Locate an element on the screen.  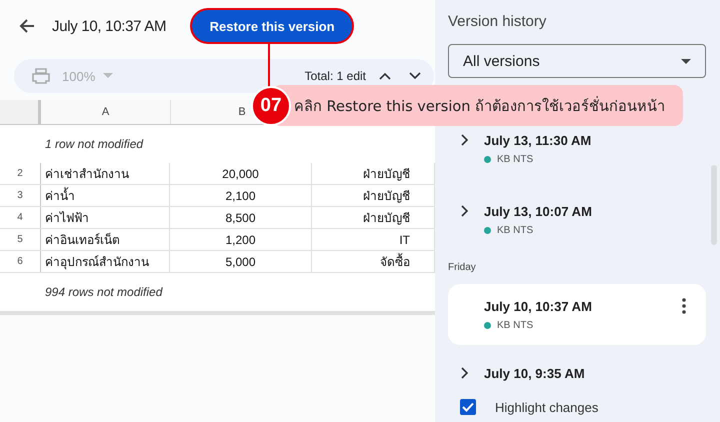
scrollbar is located at coordinates (714, 205).